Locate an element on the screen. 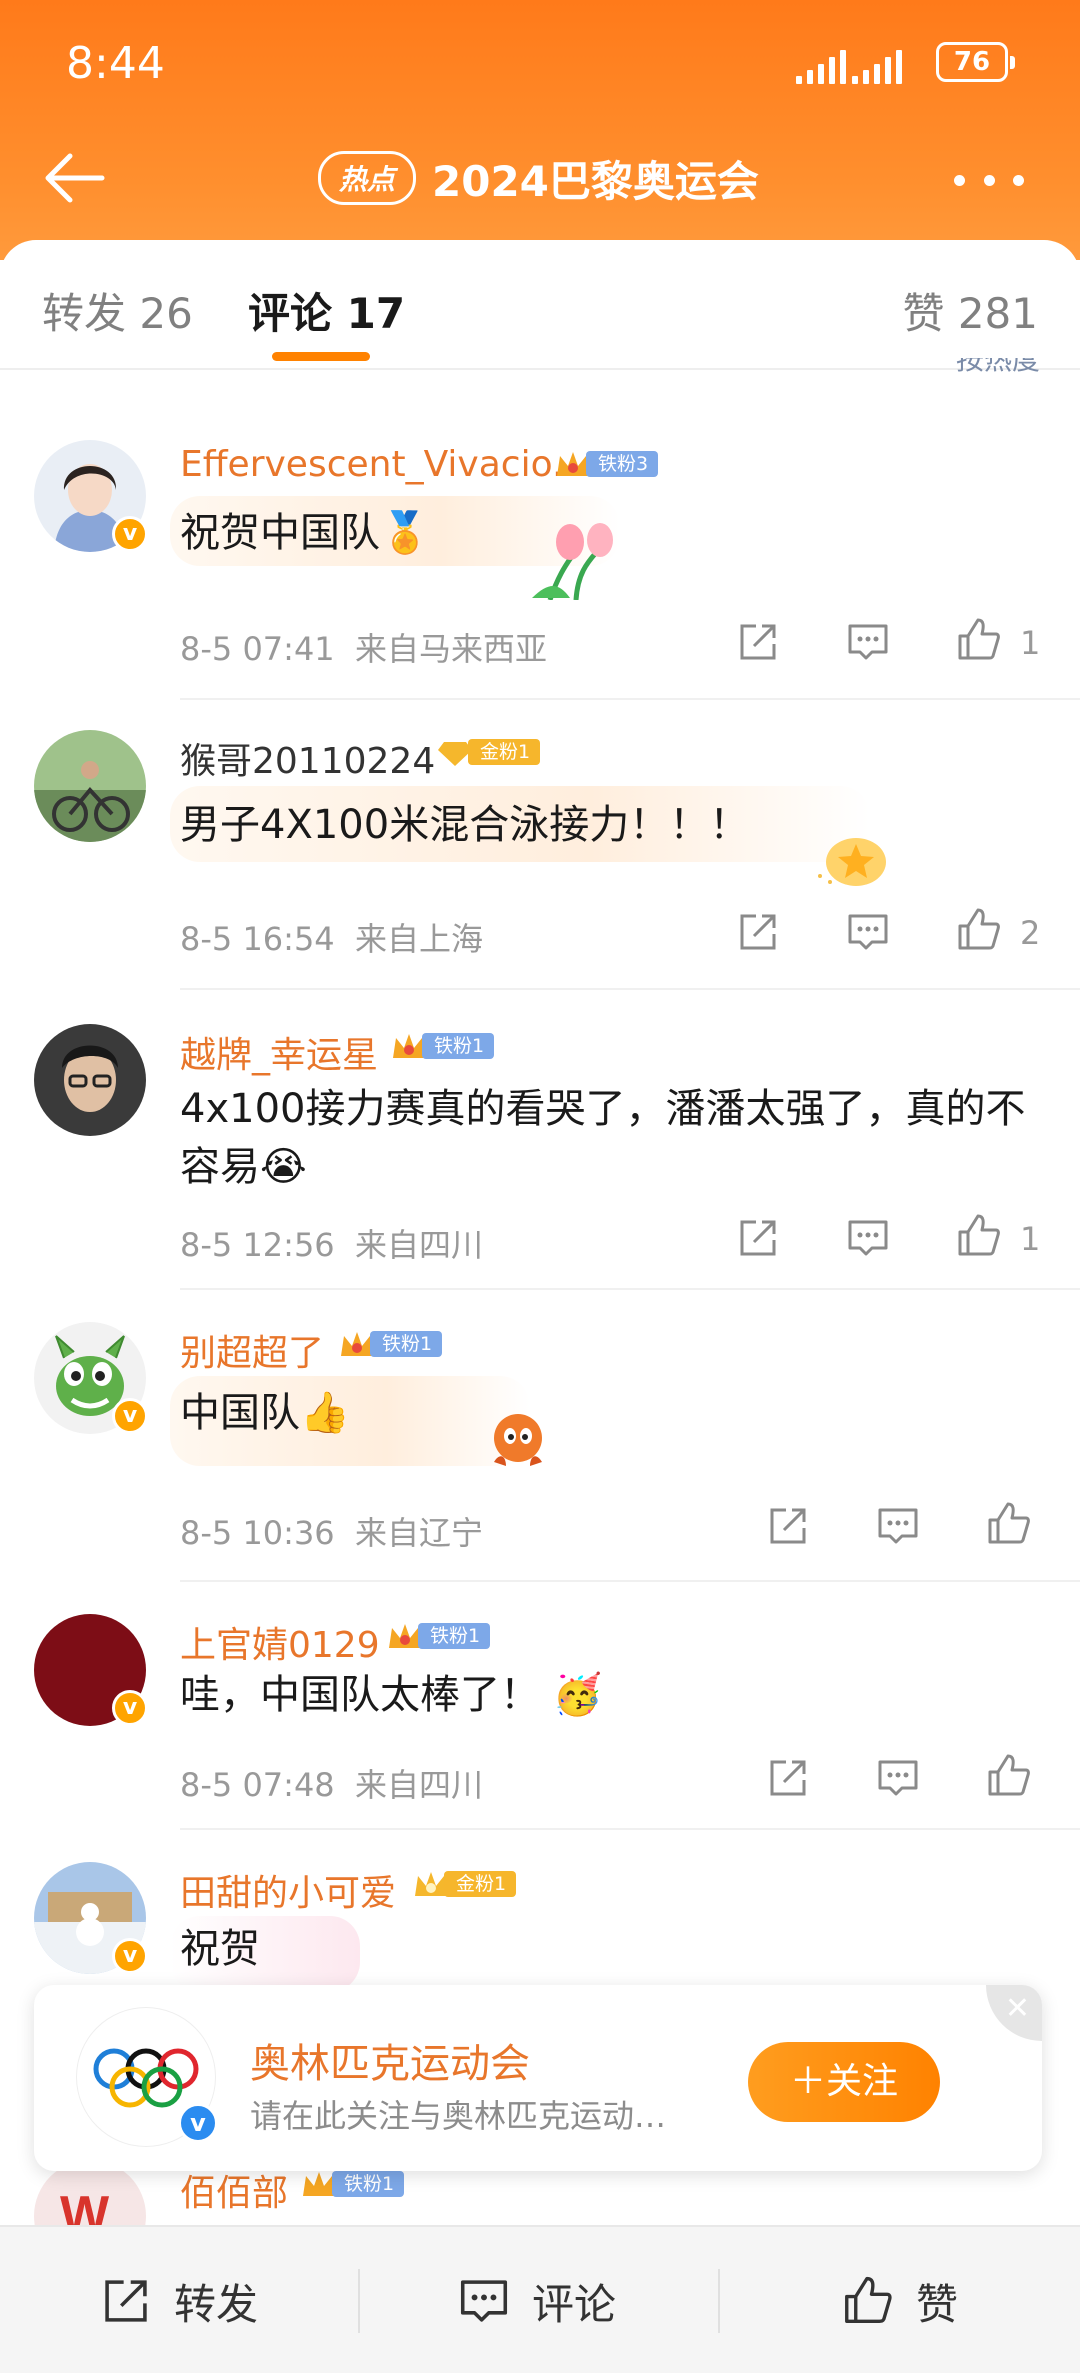 The height and width of the screenshot is (2373, 1080). comment-time: 8-5 07:48 is located at coordinates (257, 1785).